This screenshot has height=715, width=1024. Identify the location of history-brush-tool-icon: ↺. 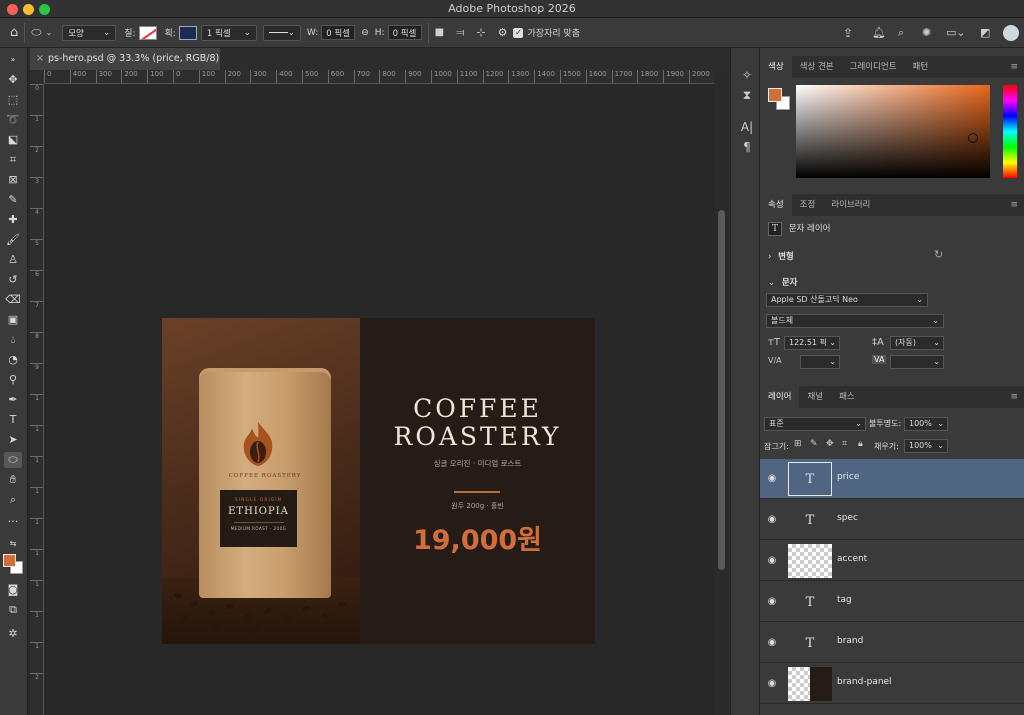
(13, 280).